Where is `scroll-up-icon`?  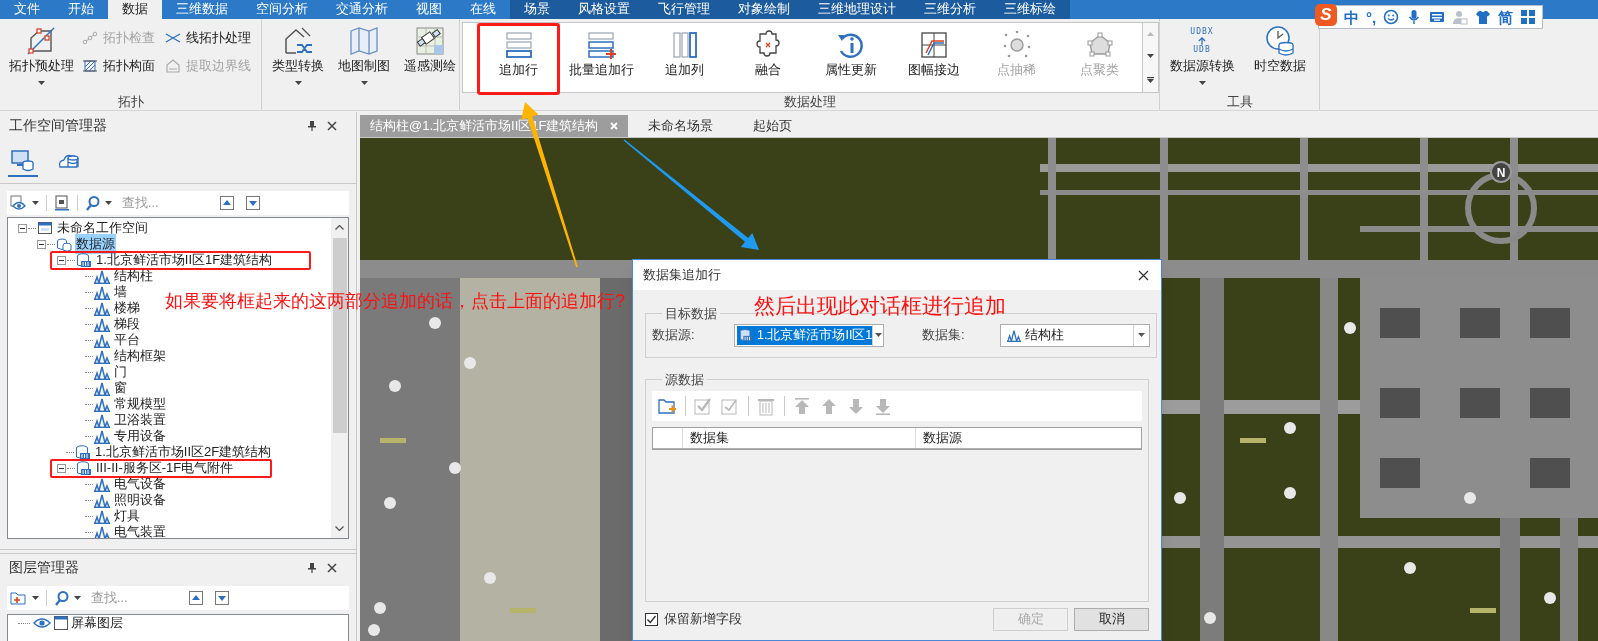
scroll-up-icon is located at coordinates (339, 227).